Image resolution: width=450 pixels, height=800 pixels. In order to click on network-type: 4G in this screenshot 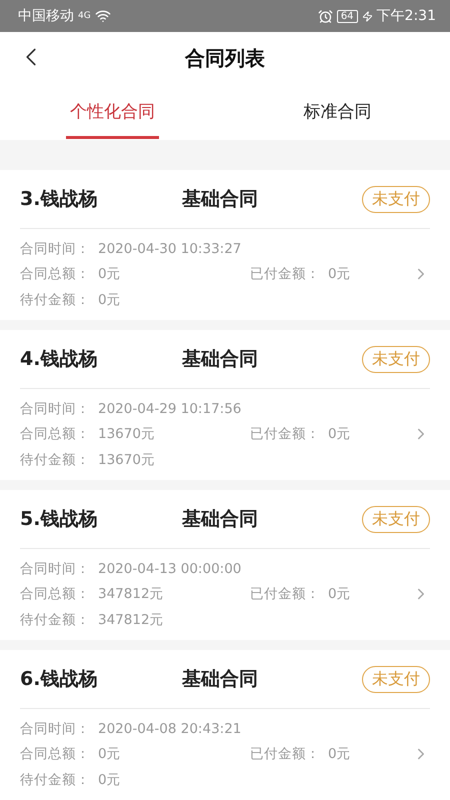, I will do `click(84, 16)`.